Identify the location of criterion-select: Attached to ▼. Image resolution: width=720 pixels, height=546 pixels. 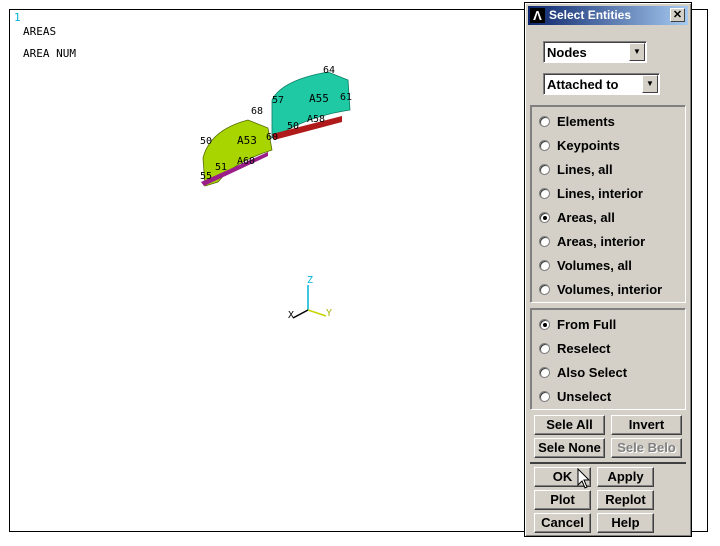
(601, 84).